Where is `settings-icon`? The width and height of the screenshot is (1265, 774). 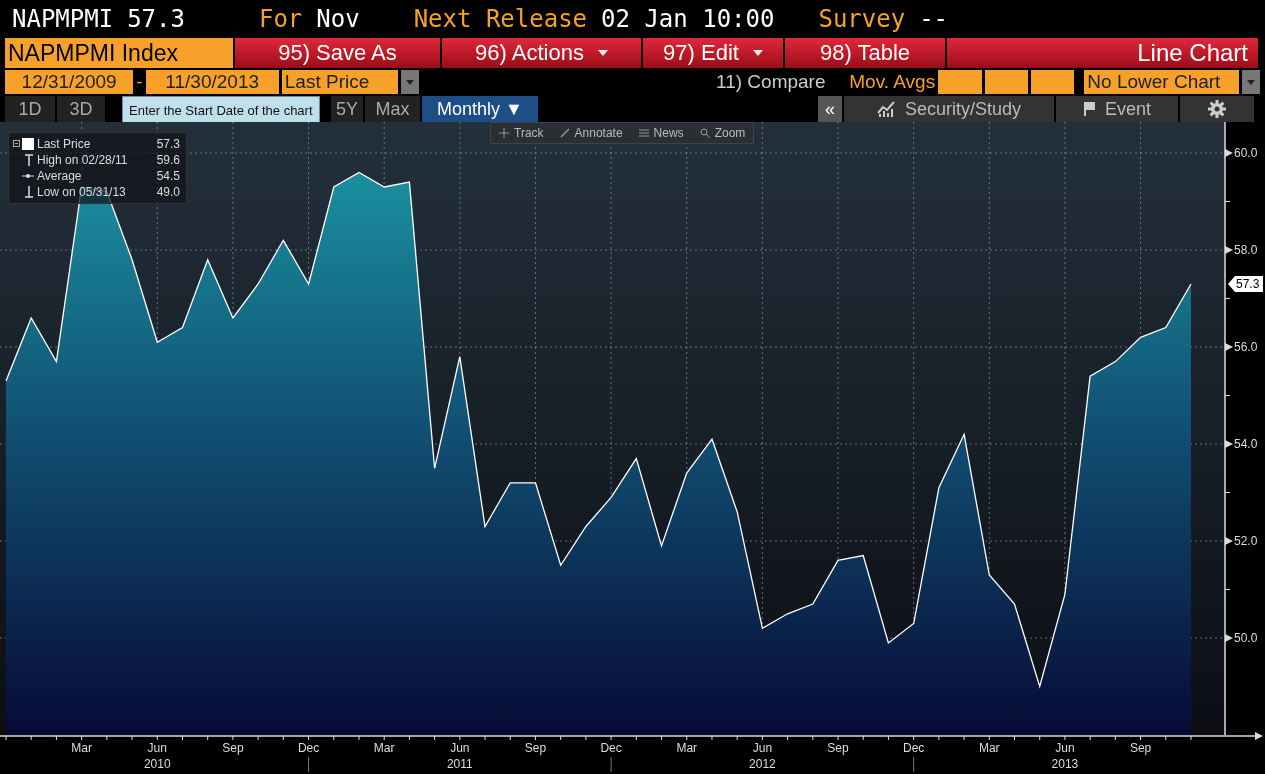
settings-icon is located at coordinates (1217, 109).